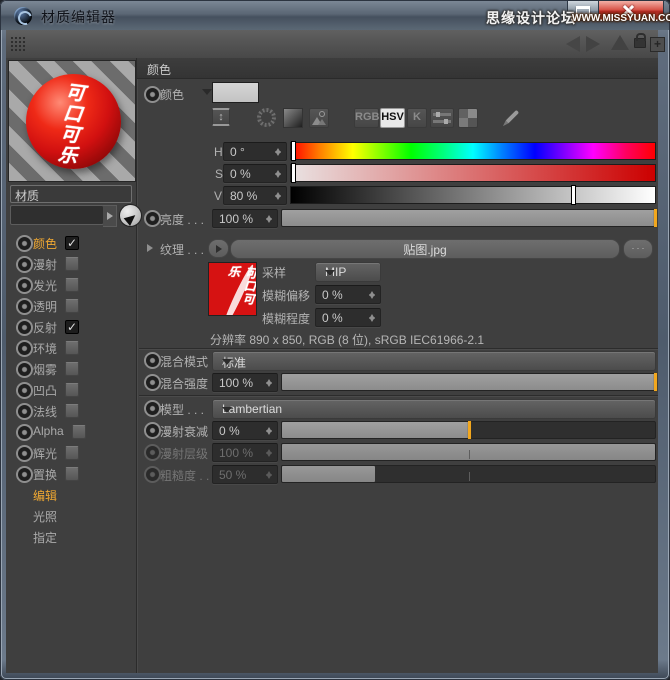 This screenshot has width=670, height=680. Describe the element at coordinates (45, 243) in the screenshot. I see `channel-label: 颜色` at that location.